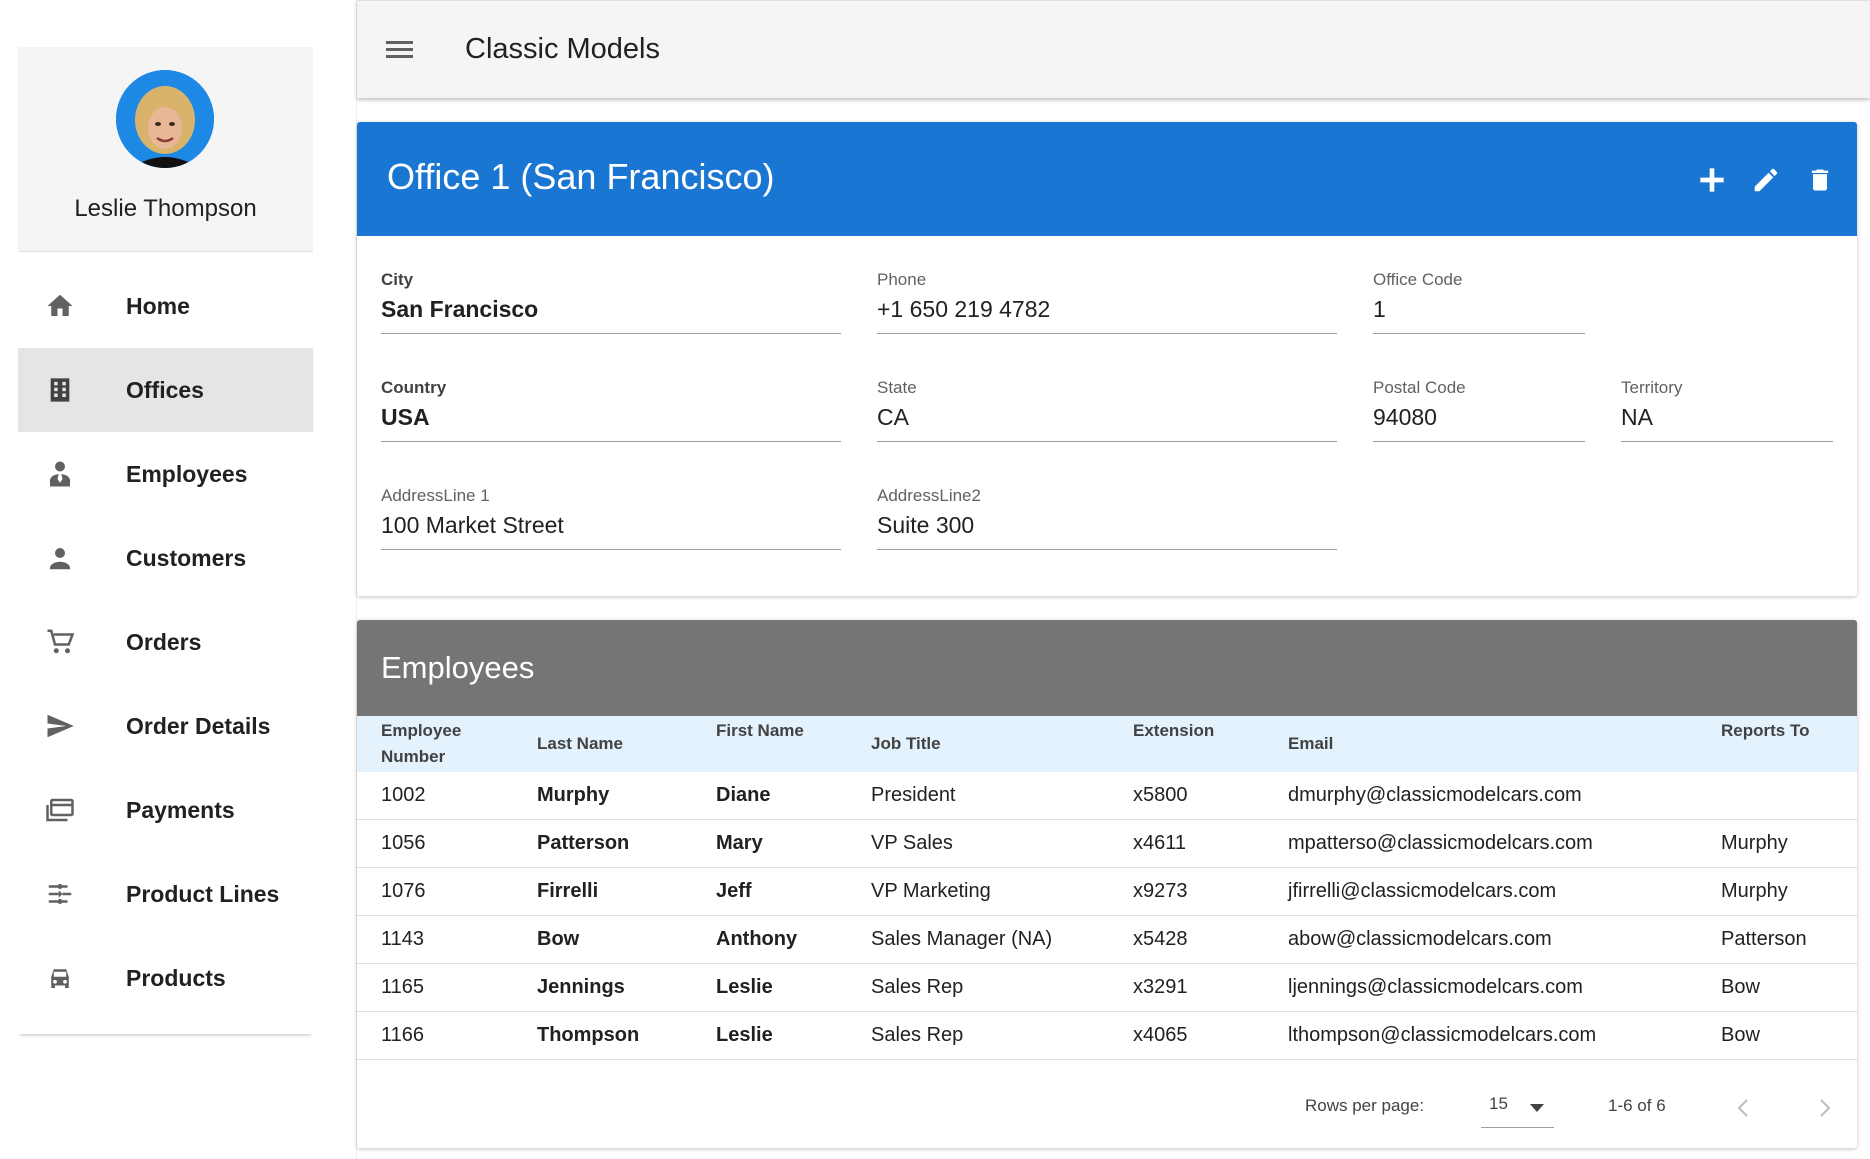  I want to click on sidebar-item-label: Order Details, so click(198, 725).